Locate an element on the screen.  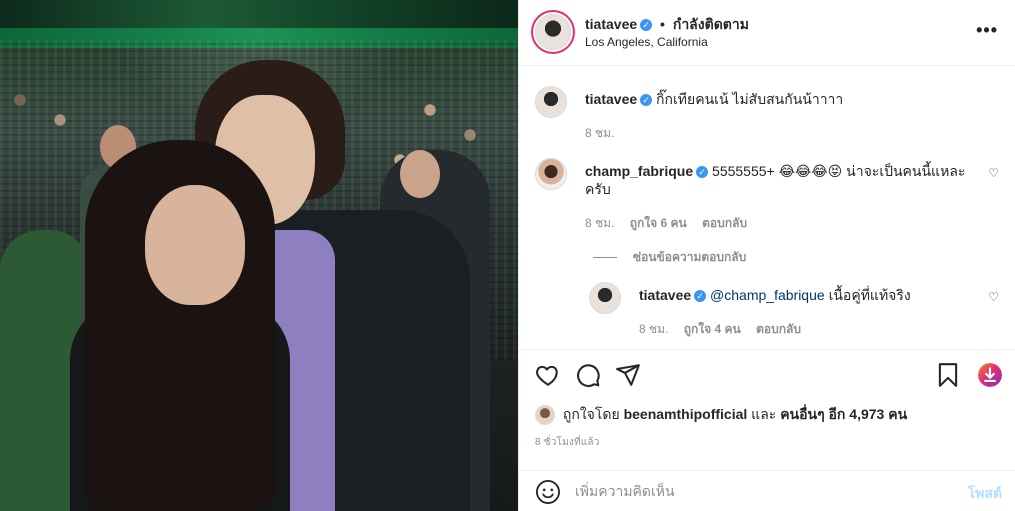
hide-replies-button: ซ่อนข้อความตอบกลับ is located at coordinates (669, 257).